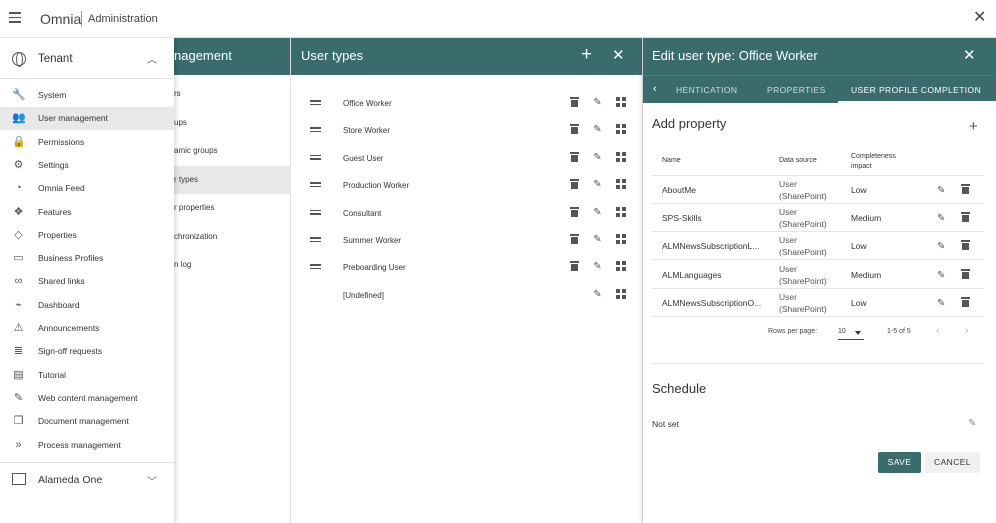  I want to click on data-source-line-2: (SharePoint), so click(803, 252).